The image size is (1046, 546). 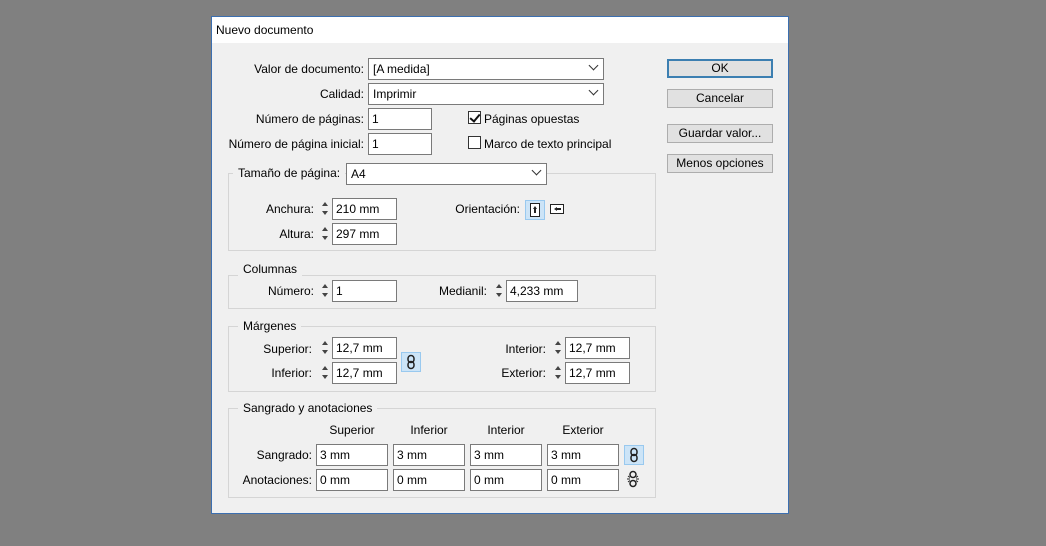 I want to click on bleed-link-button, so click(x=634, y=455).